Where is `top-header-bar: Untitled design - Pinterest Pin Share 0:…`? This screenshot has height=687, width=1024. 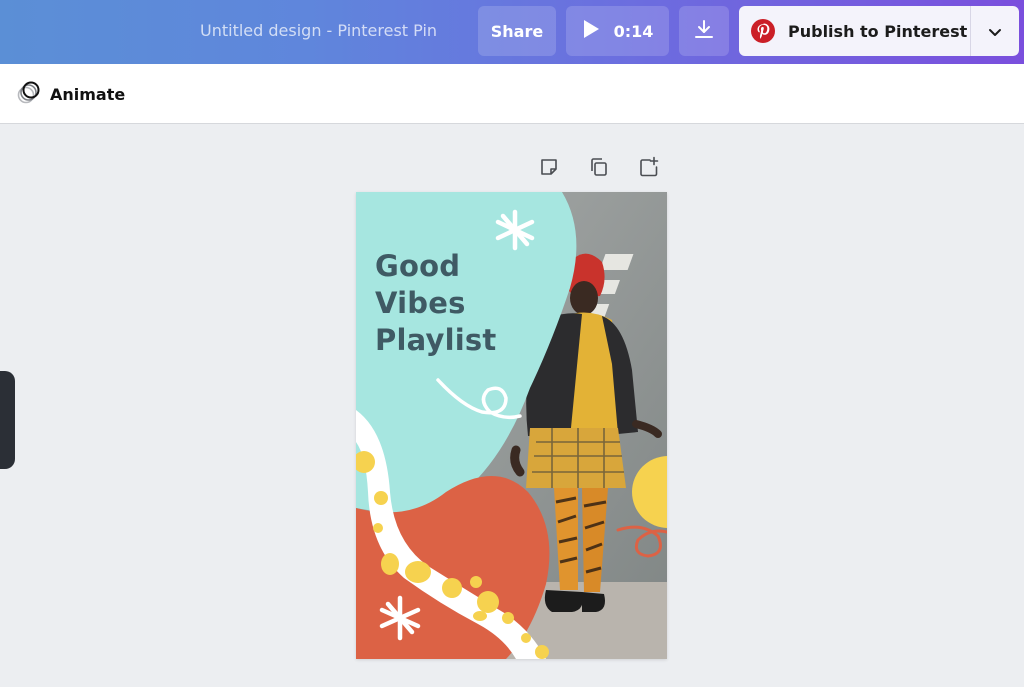
top-header-bar: Untitled design - Pinterest Pin Share 0:… is located at coordinates (512, 32).